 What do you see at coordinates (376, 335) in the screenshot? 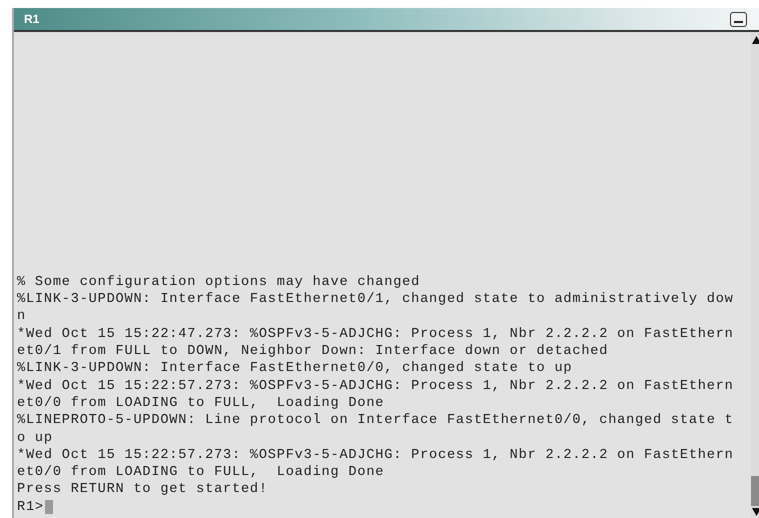
I see `terminal-line: *Wed Oct 15 15:22:47.273: %OSPFv3-5-ADJCHG: Process 1, Nbr 2.2.2.2 on FastEthern` at bounding box center [376, 335].